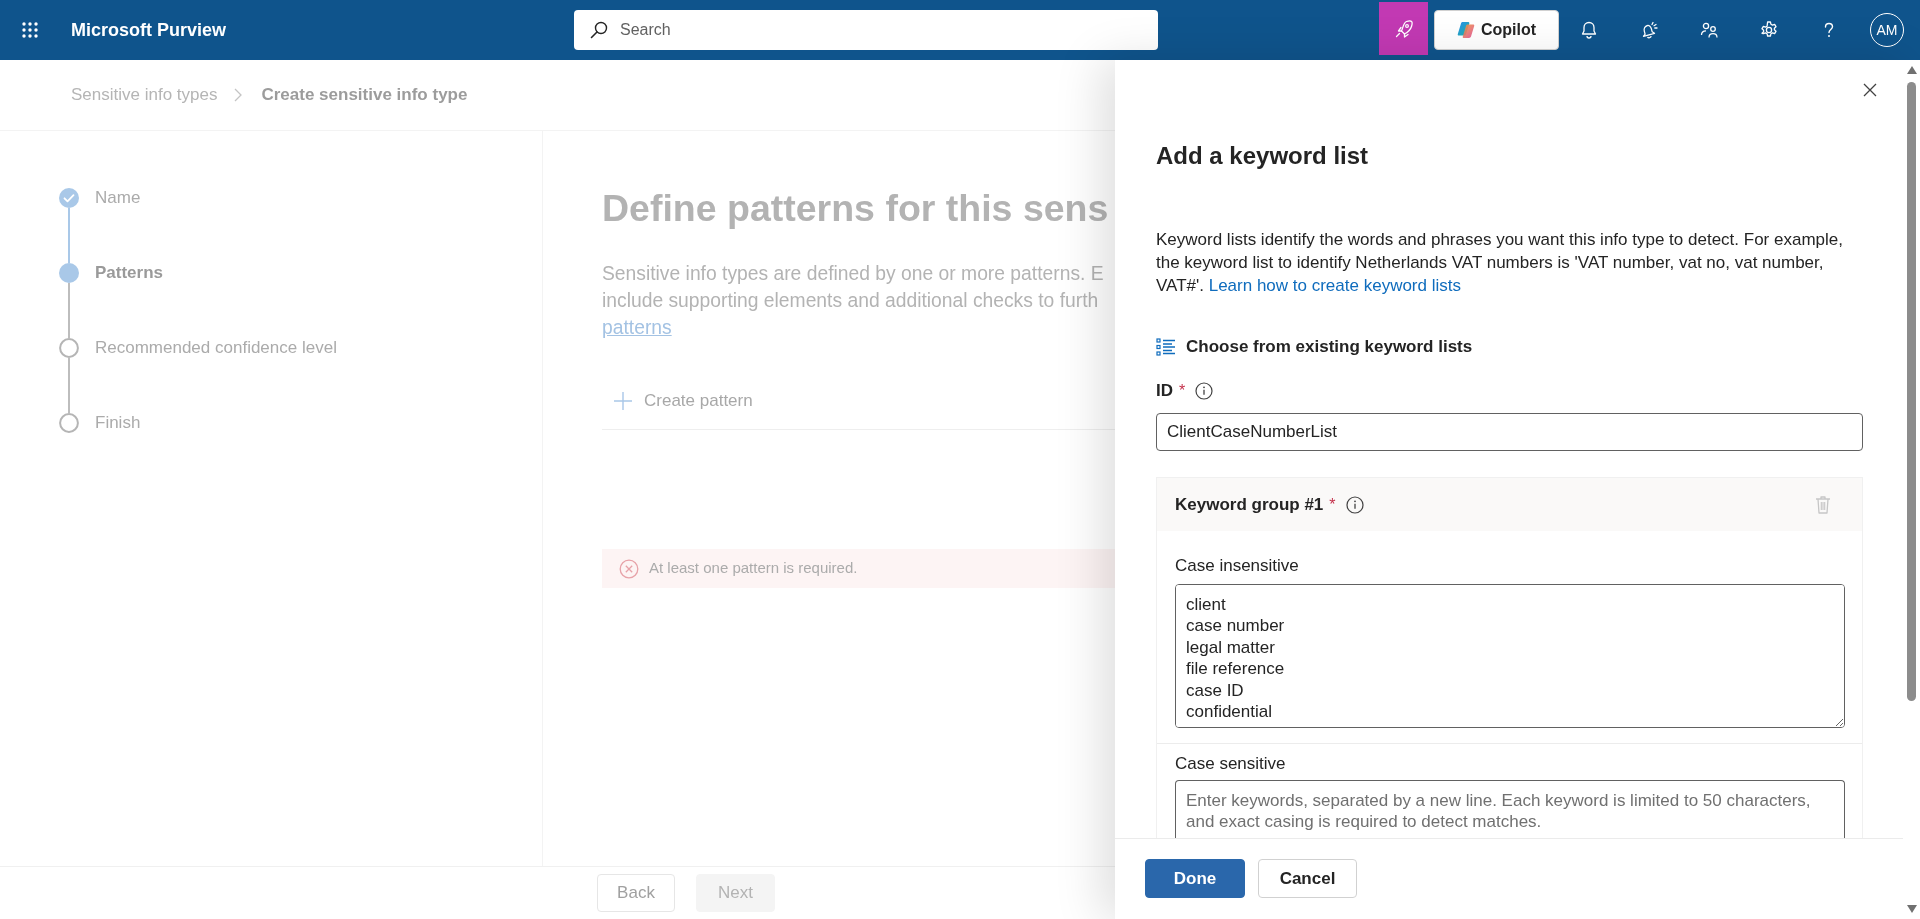 The image size is (1920, 919). What do you see at coordinates (1465, 30) in the screenshot?
I see `swirl-logo-icon` at bounding box center [1465, 30].